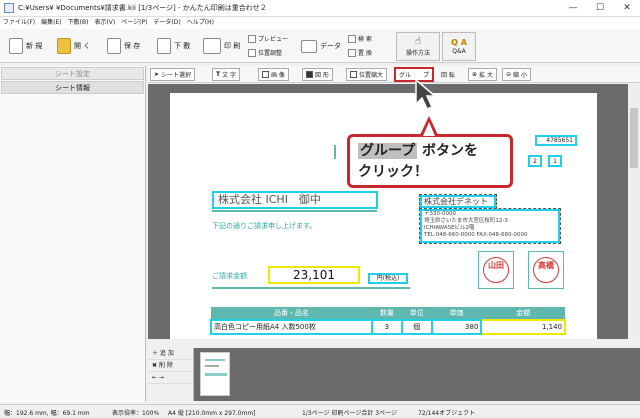 The height and width of the screenshot is (418, 640). I want to click on app-icon, so click(9, 8).